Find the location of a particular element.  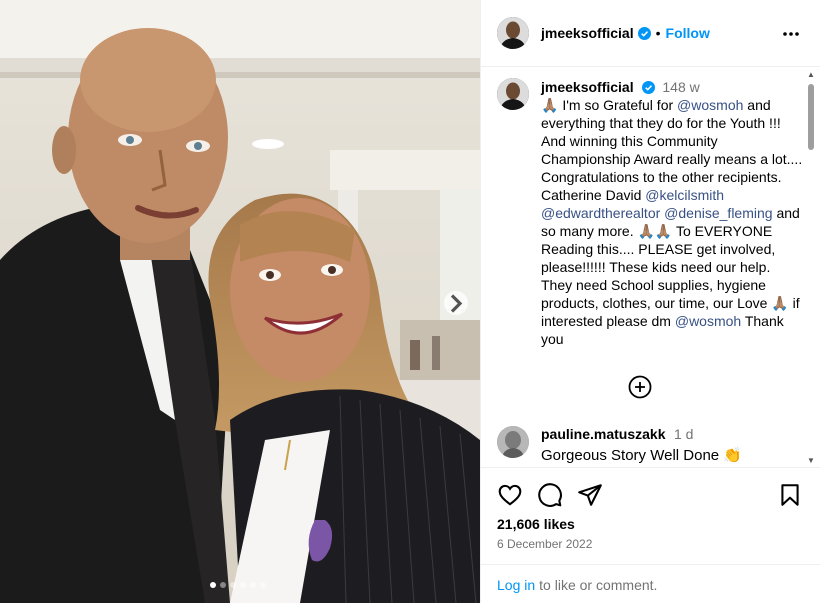

comment-text: Gorgeous Story Well Done 👏 is located at coordinates (641, 455).